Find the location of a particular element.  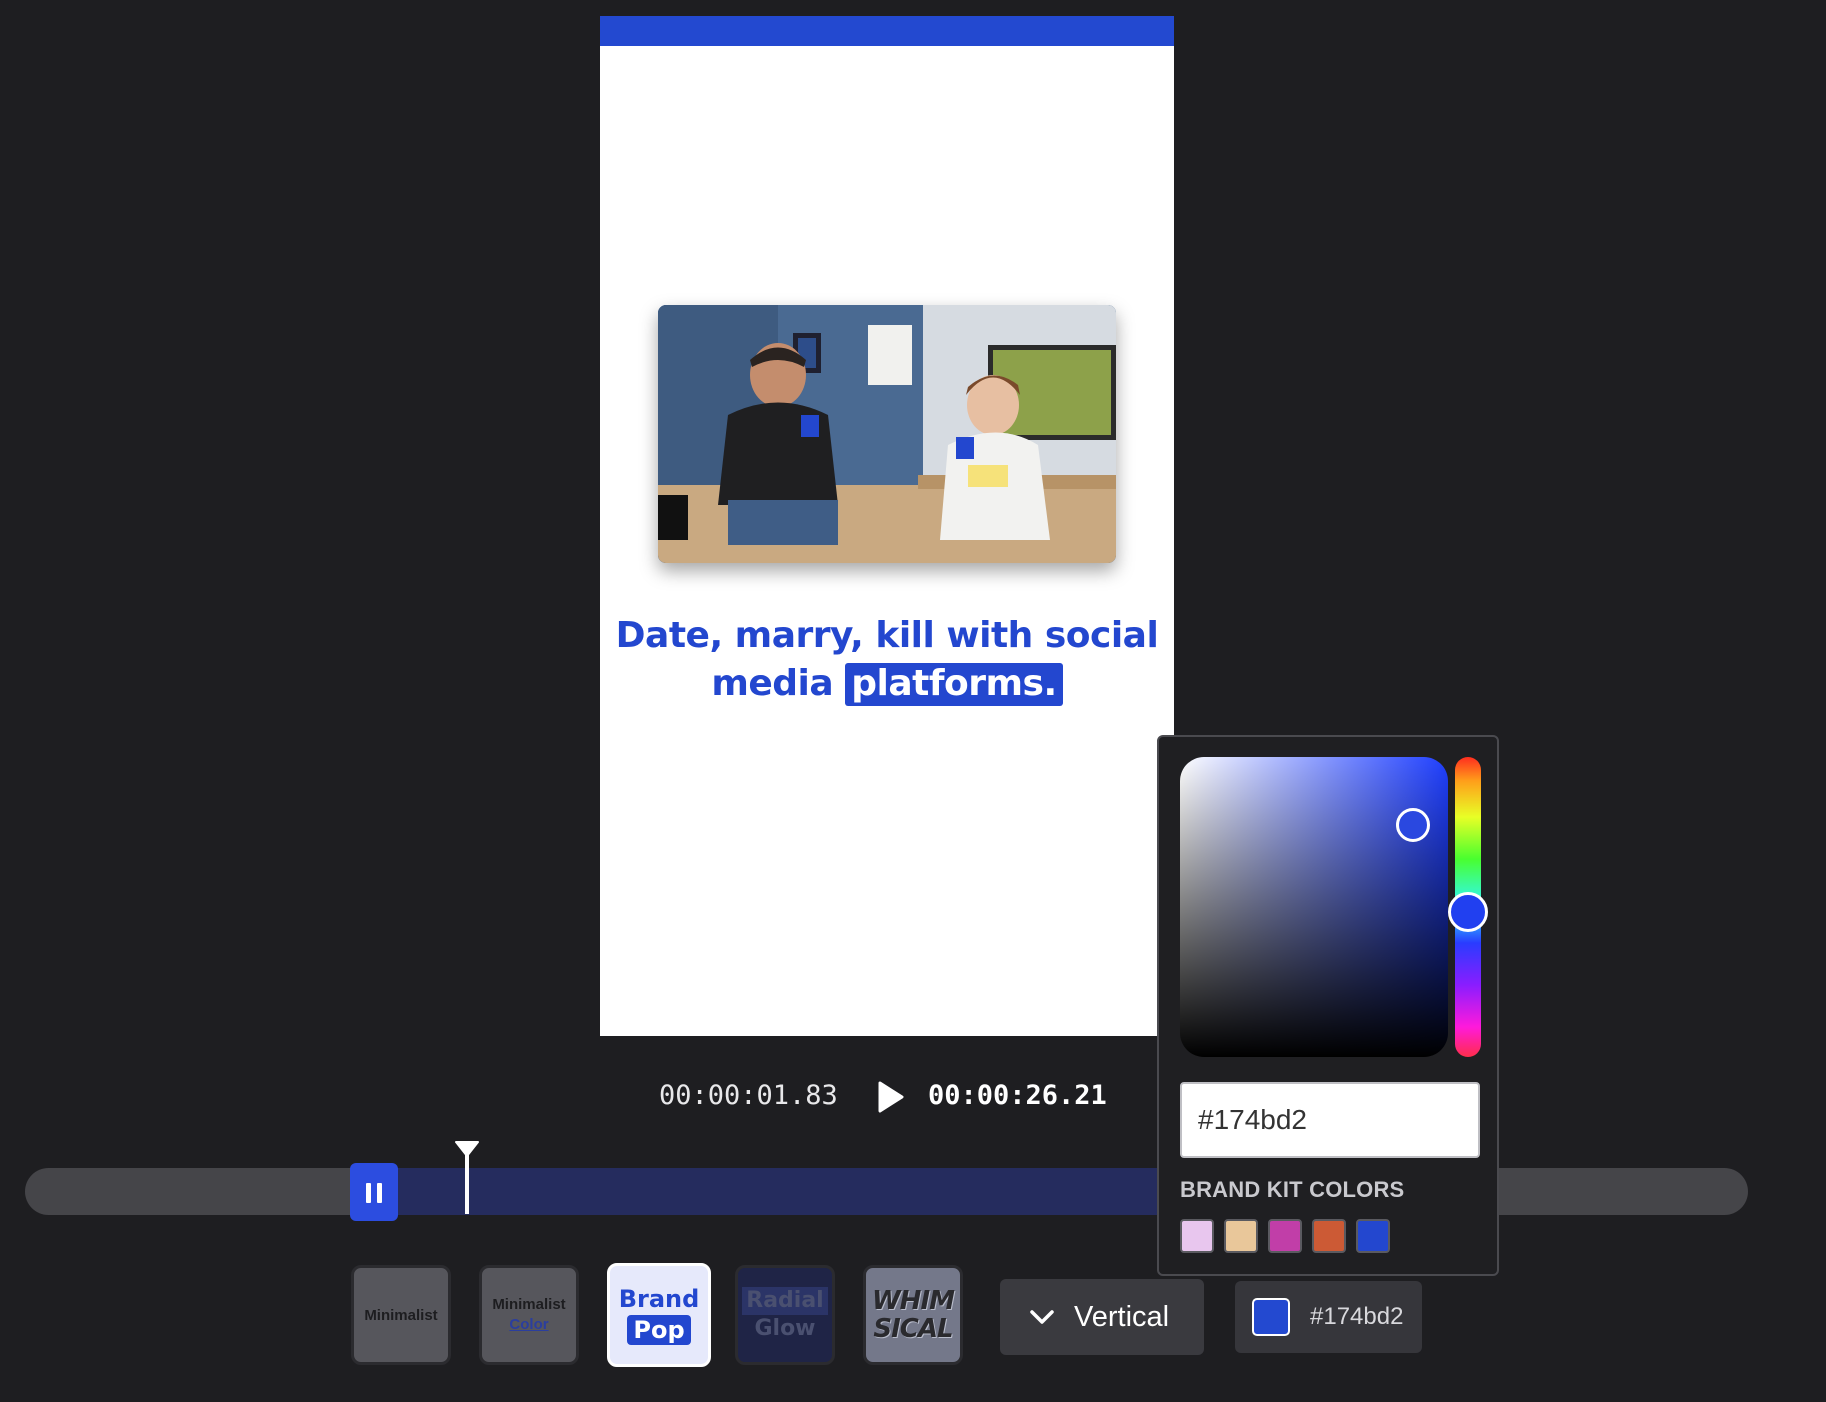

style-radial-glow: Radial Glow is located at coordinates (785, 1315).